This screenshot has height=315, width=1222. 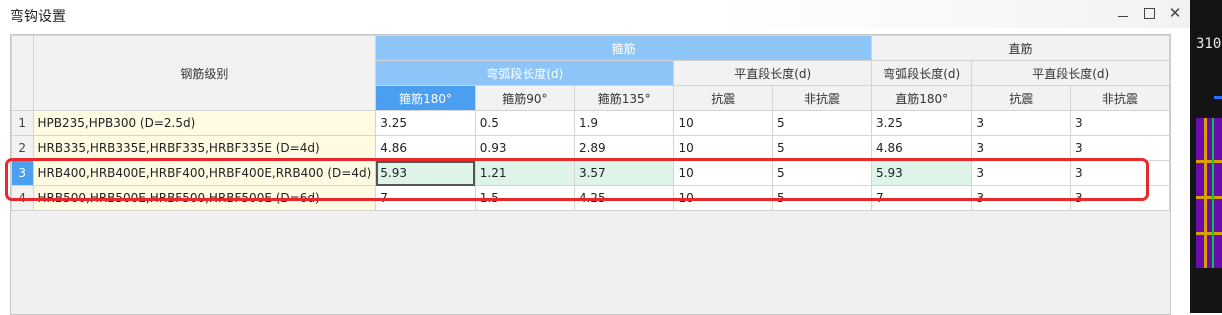 I want to click on stirrup-90-cell: 1.5, so click(x=524, y=198).